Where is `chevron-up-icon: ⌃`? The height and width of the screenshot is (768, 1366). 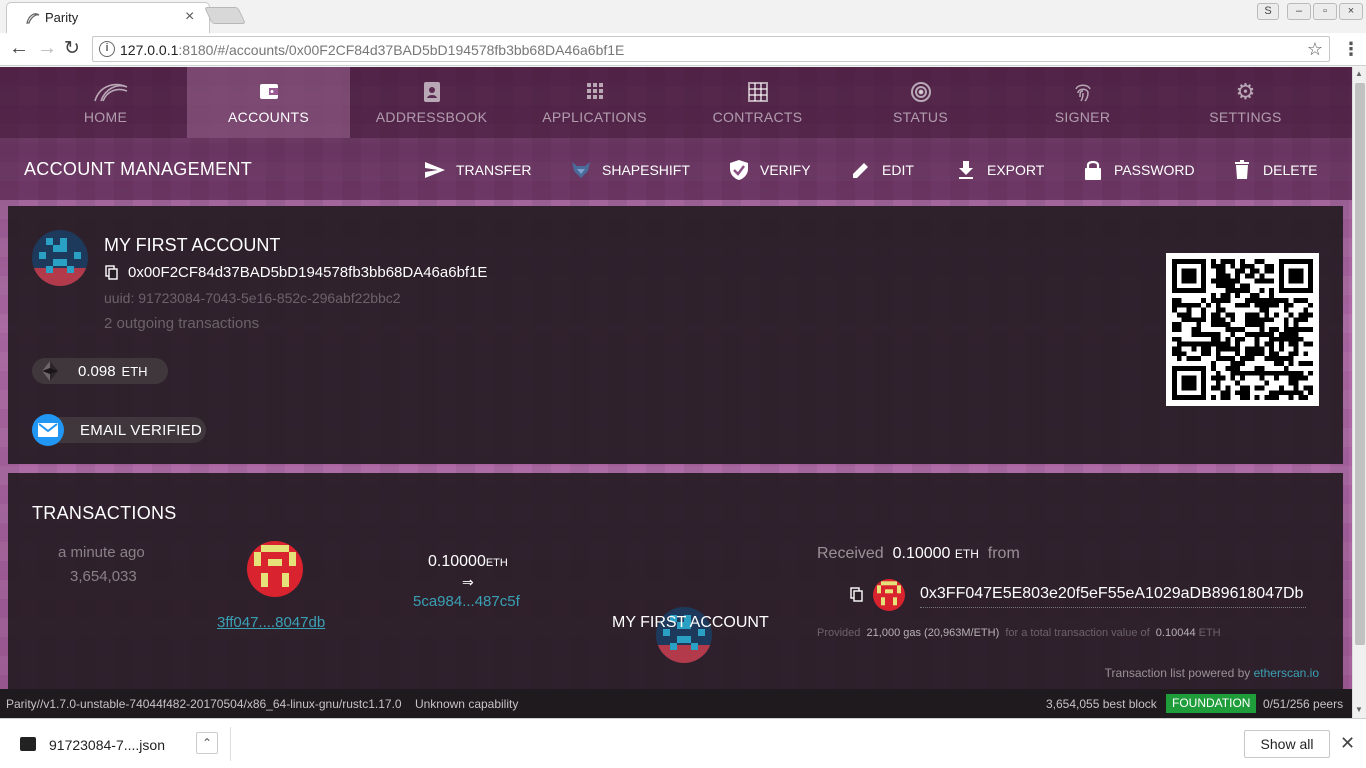
chevron-up-icon: ⌃ is located at coordinates (207, 743).